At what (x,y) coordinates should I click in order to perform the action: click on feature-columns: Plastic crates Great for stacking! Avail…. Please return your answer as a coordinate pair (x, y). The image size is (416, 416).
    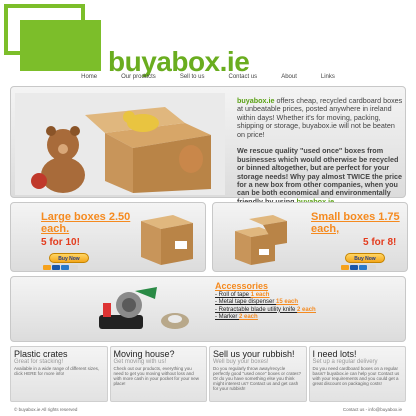
    Looking at the image, I should click on (208, 374).